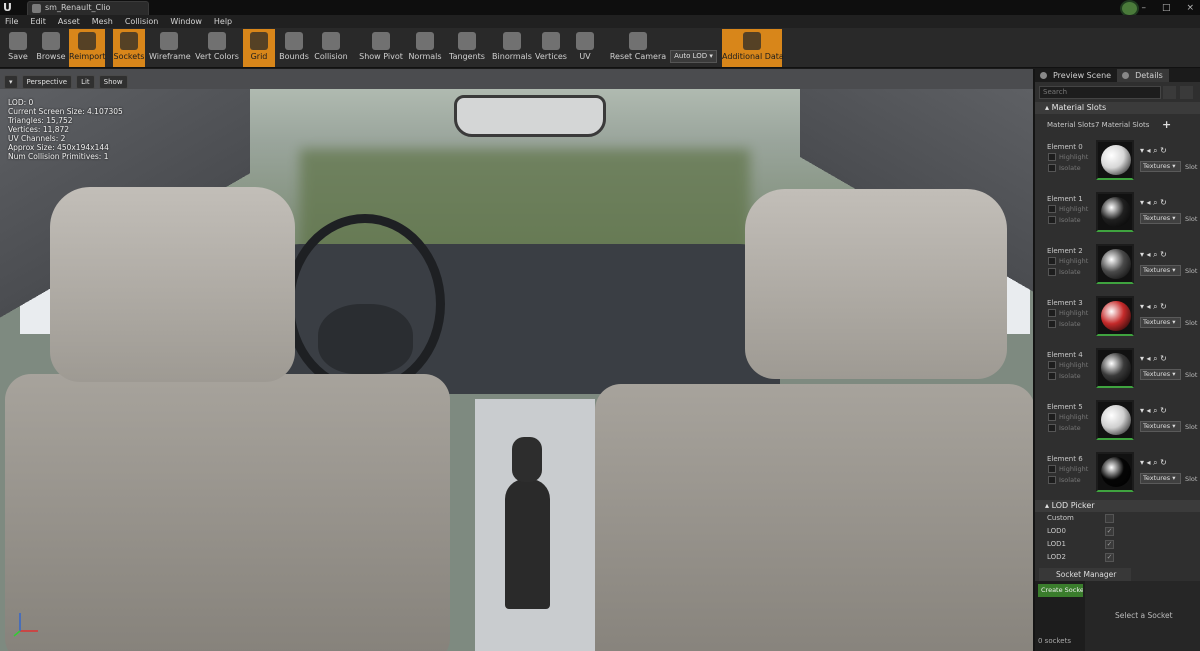 This screenshot has height=651, width=1200. What do you see at coordinates (753, 48) in the screenshot?
I see `additional-data-button: Additional Data` at bounding box center [753, 48].